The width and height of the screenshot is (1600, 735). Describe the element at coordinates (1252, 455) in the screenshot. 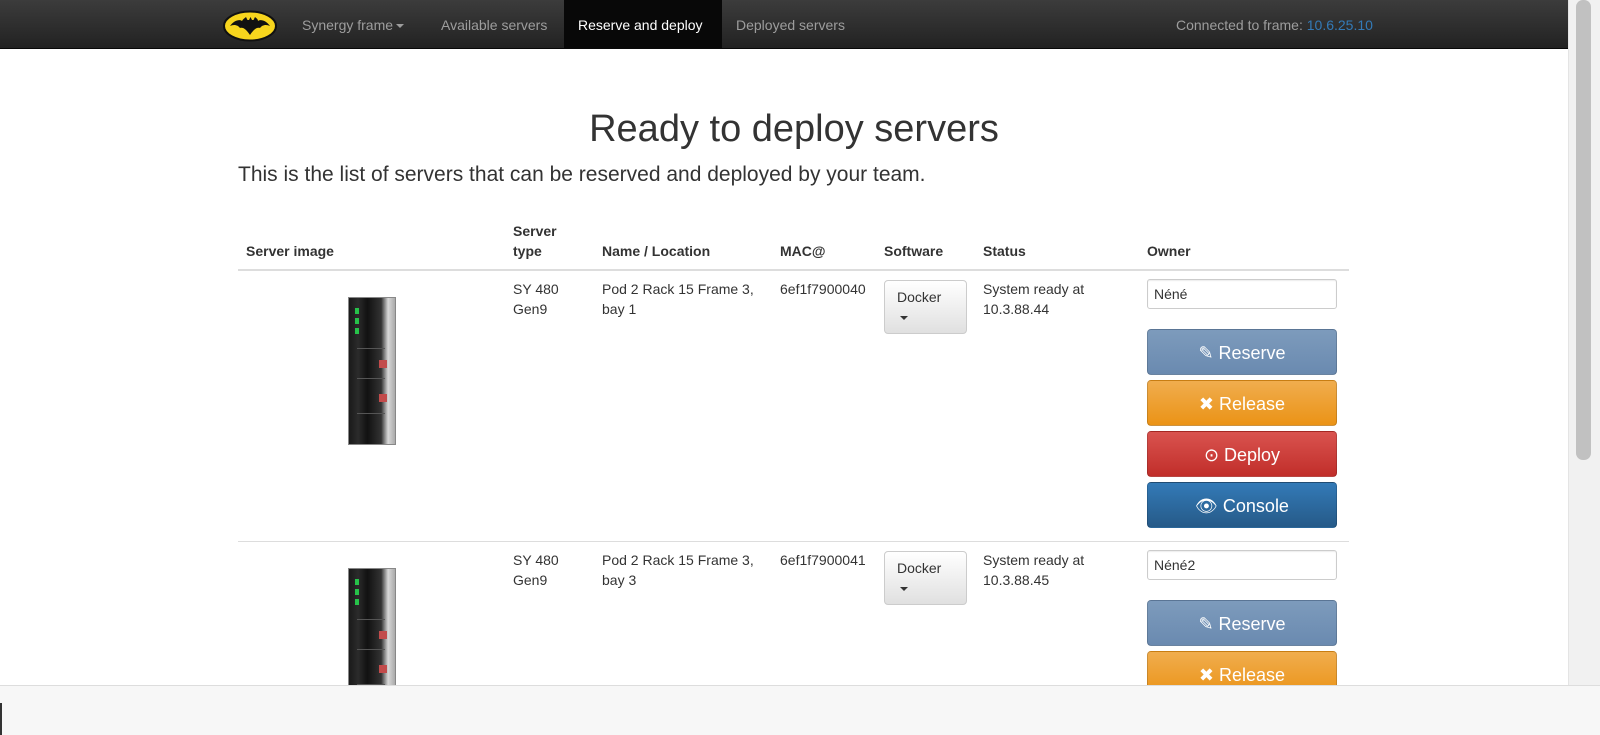

I see `deploy-label: Deploy` at that location.